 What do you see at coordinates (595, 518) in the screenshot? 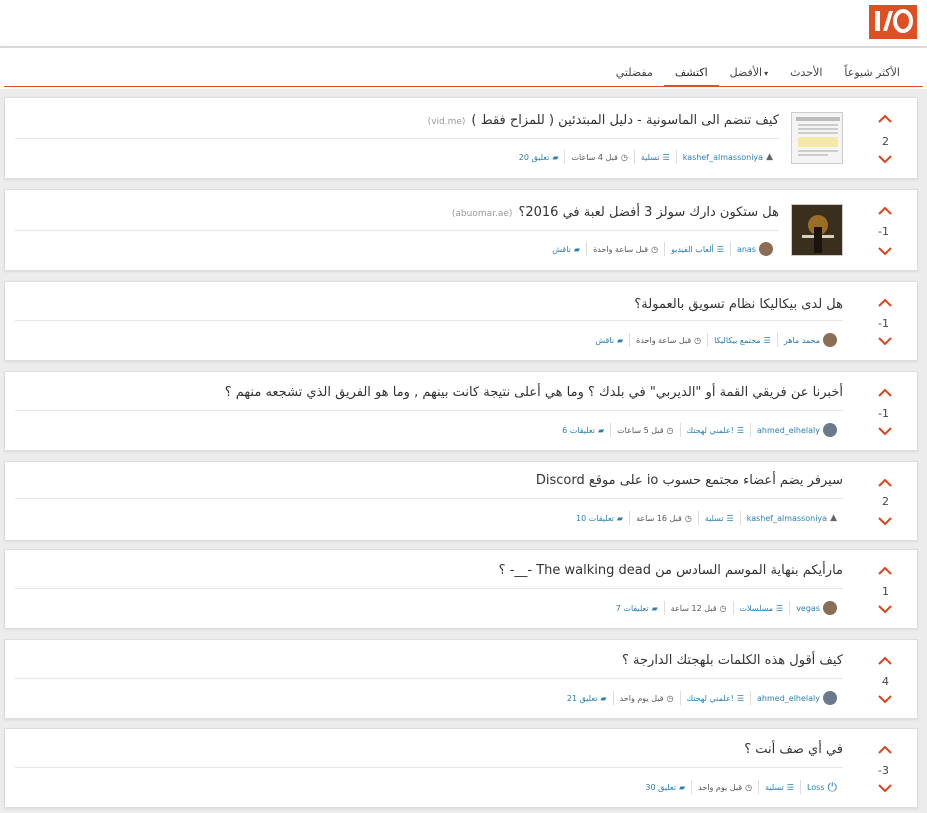
I see `post-comments: 10 تعليقات` at bounding box center [595, 518].